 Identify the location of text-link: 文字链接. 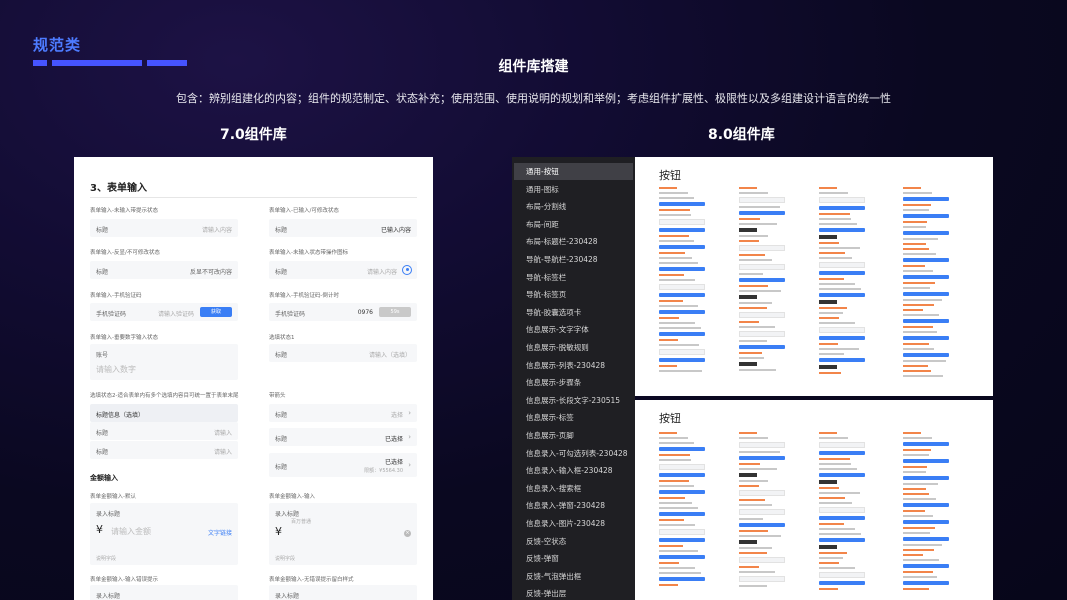
(220, 532).